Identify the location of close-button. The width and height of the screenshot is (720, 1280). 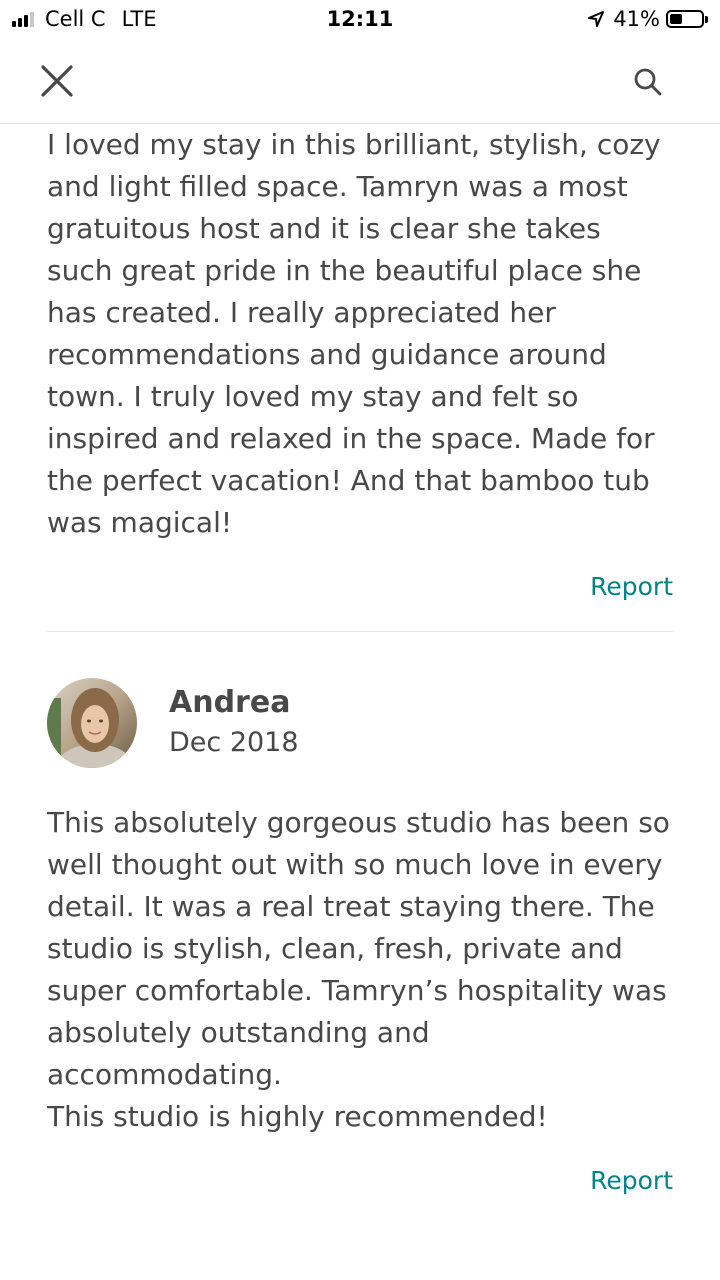
(57, 81).